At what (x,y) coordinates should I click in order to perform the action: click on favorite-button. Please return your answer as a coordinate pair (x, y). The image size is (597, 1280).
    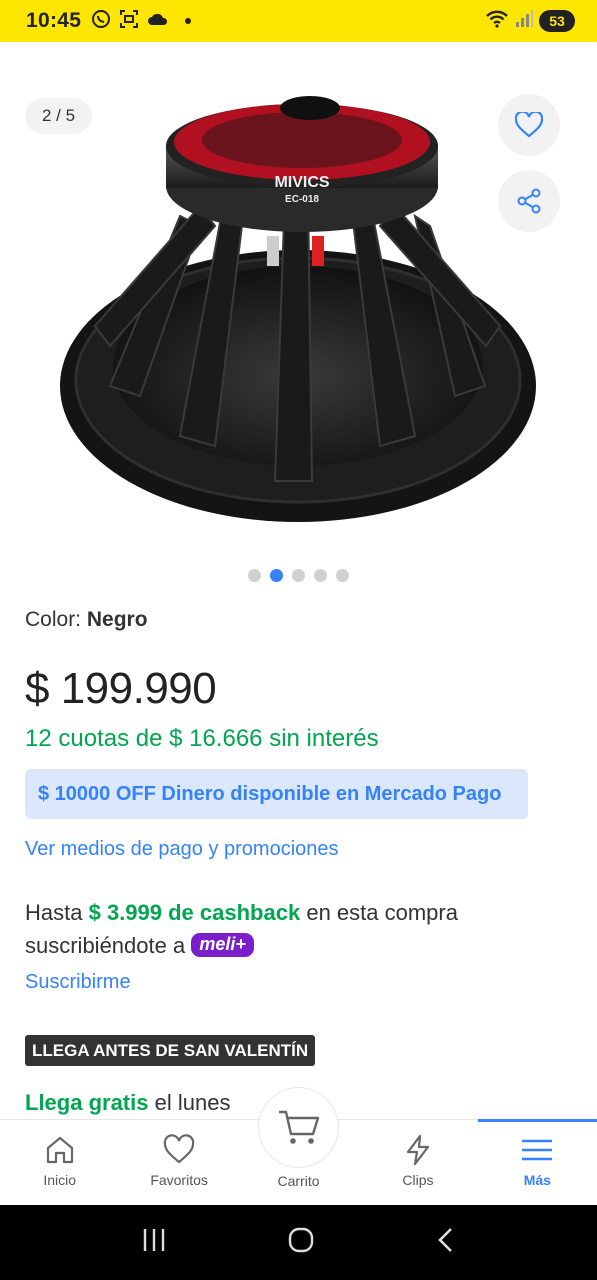
    Looking at the image, I should click on (529, 125).